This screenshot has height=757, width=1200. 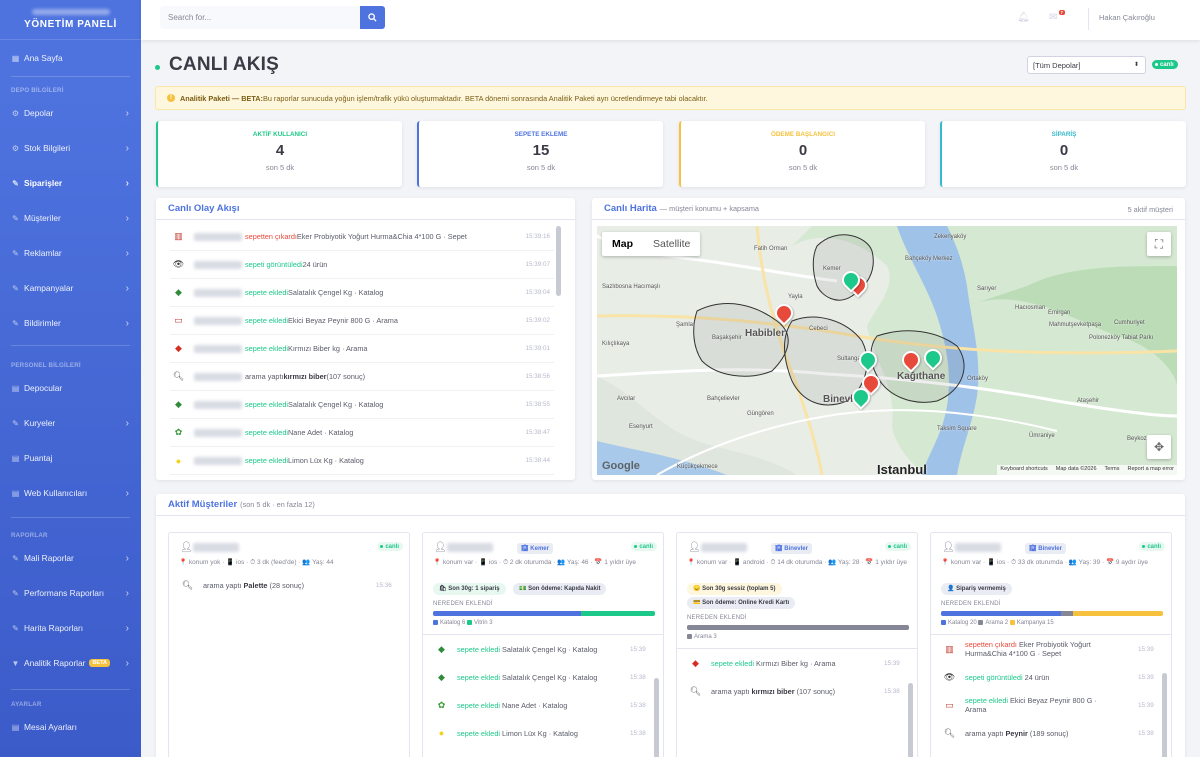 I want to click on nav-kuryeler: ✎ Kuryeler ›, so click(x=70, y=423).